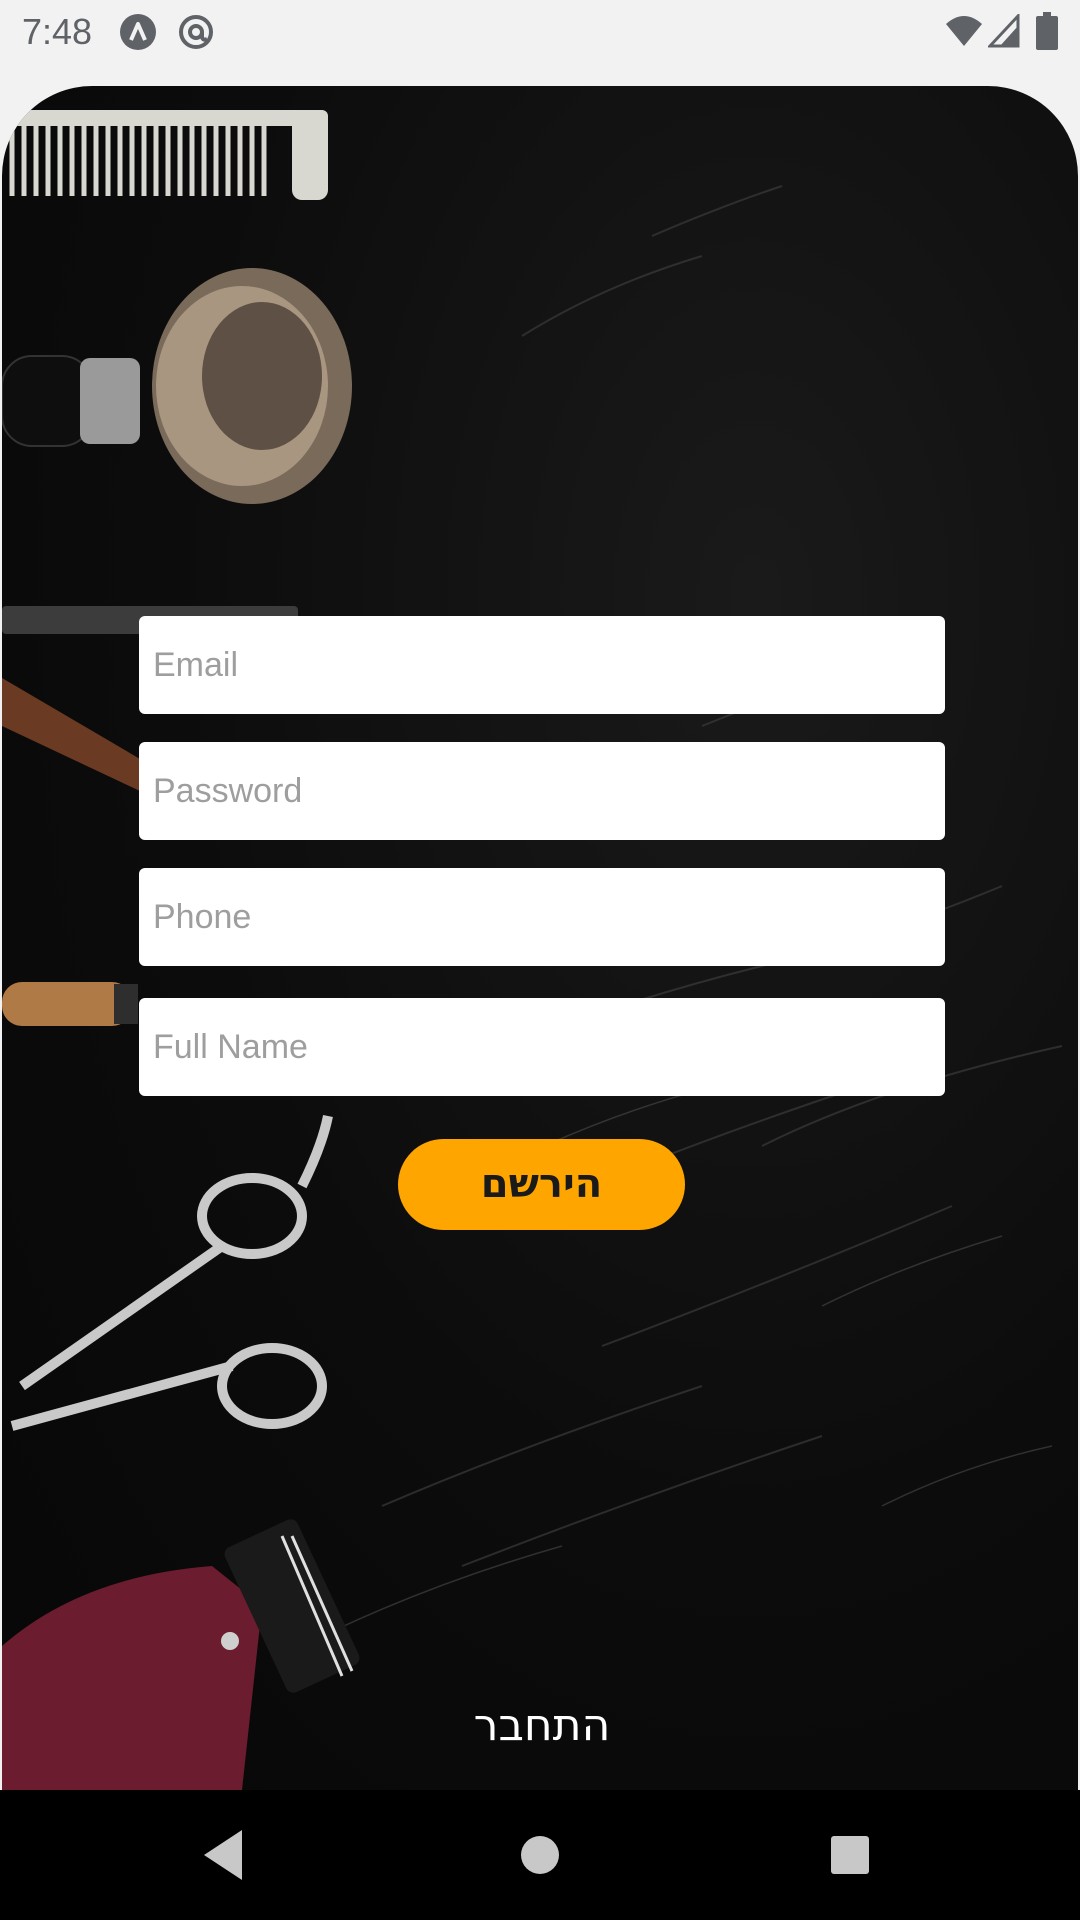 The image size is (1080, 1920). I want to click on recents-icon, so click(850, 1855).